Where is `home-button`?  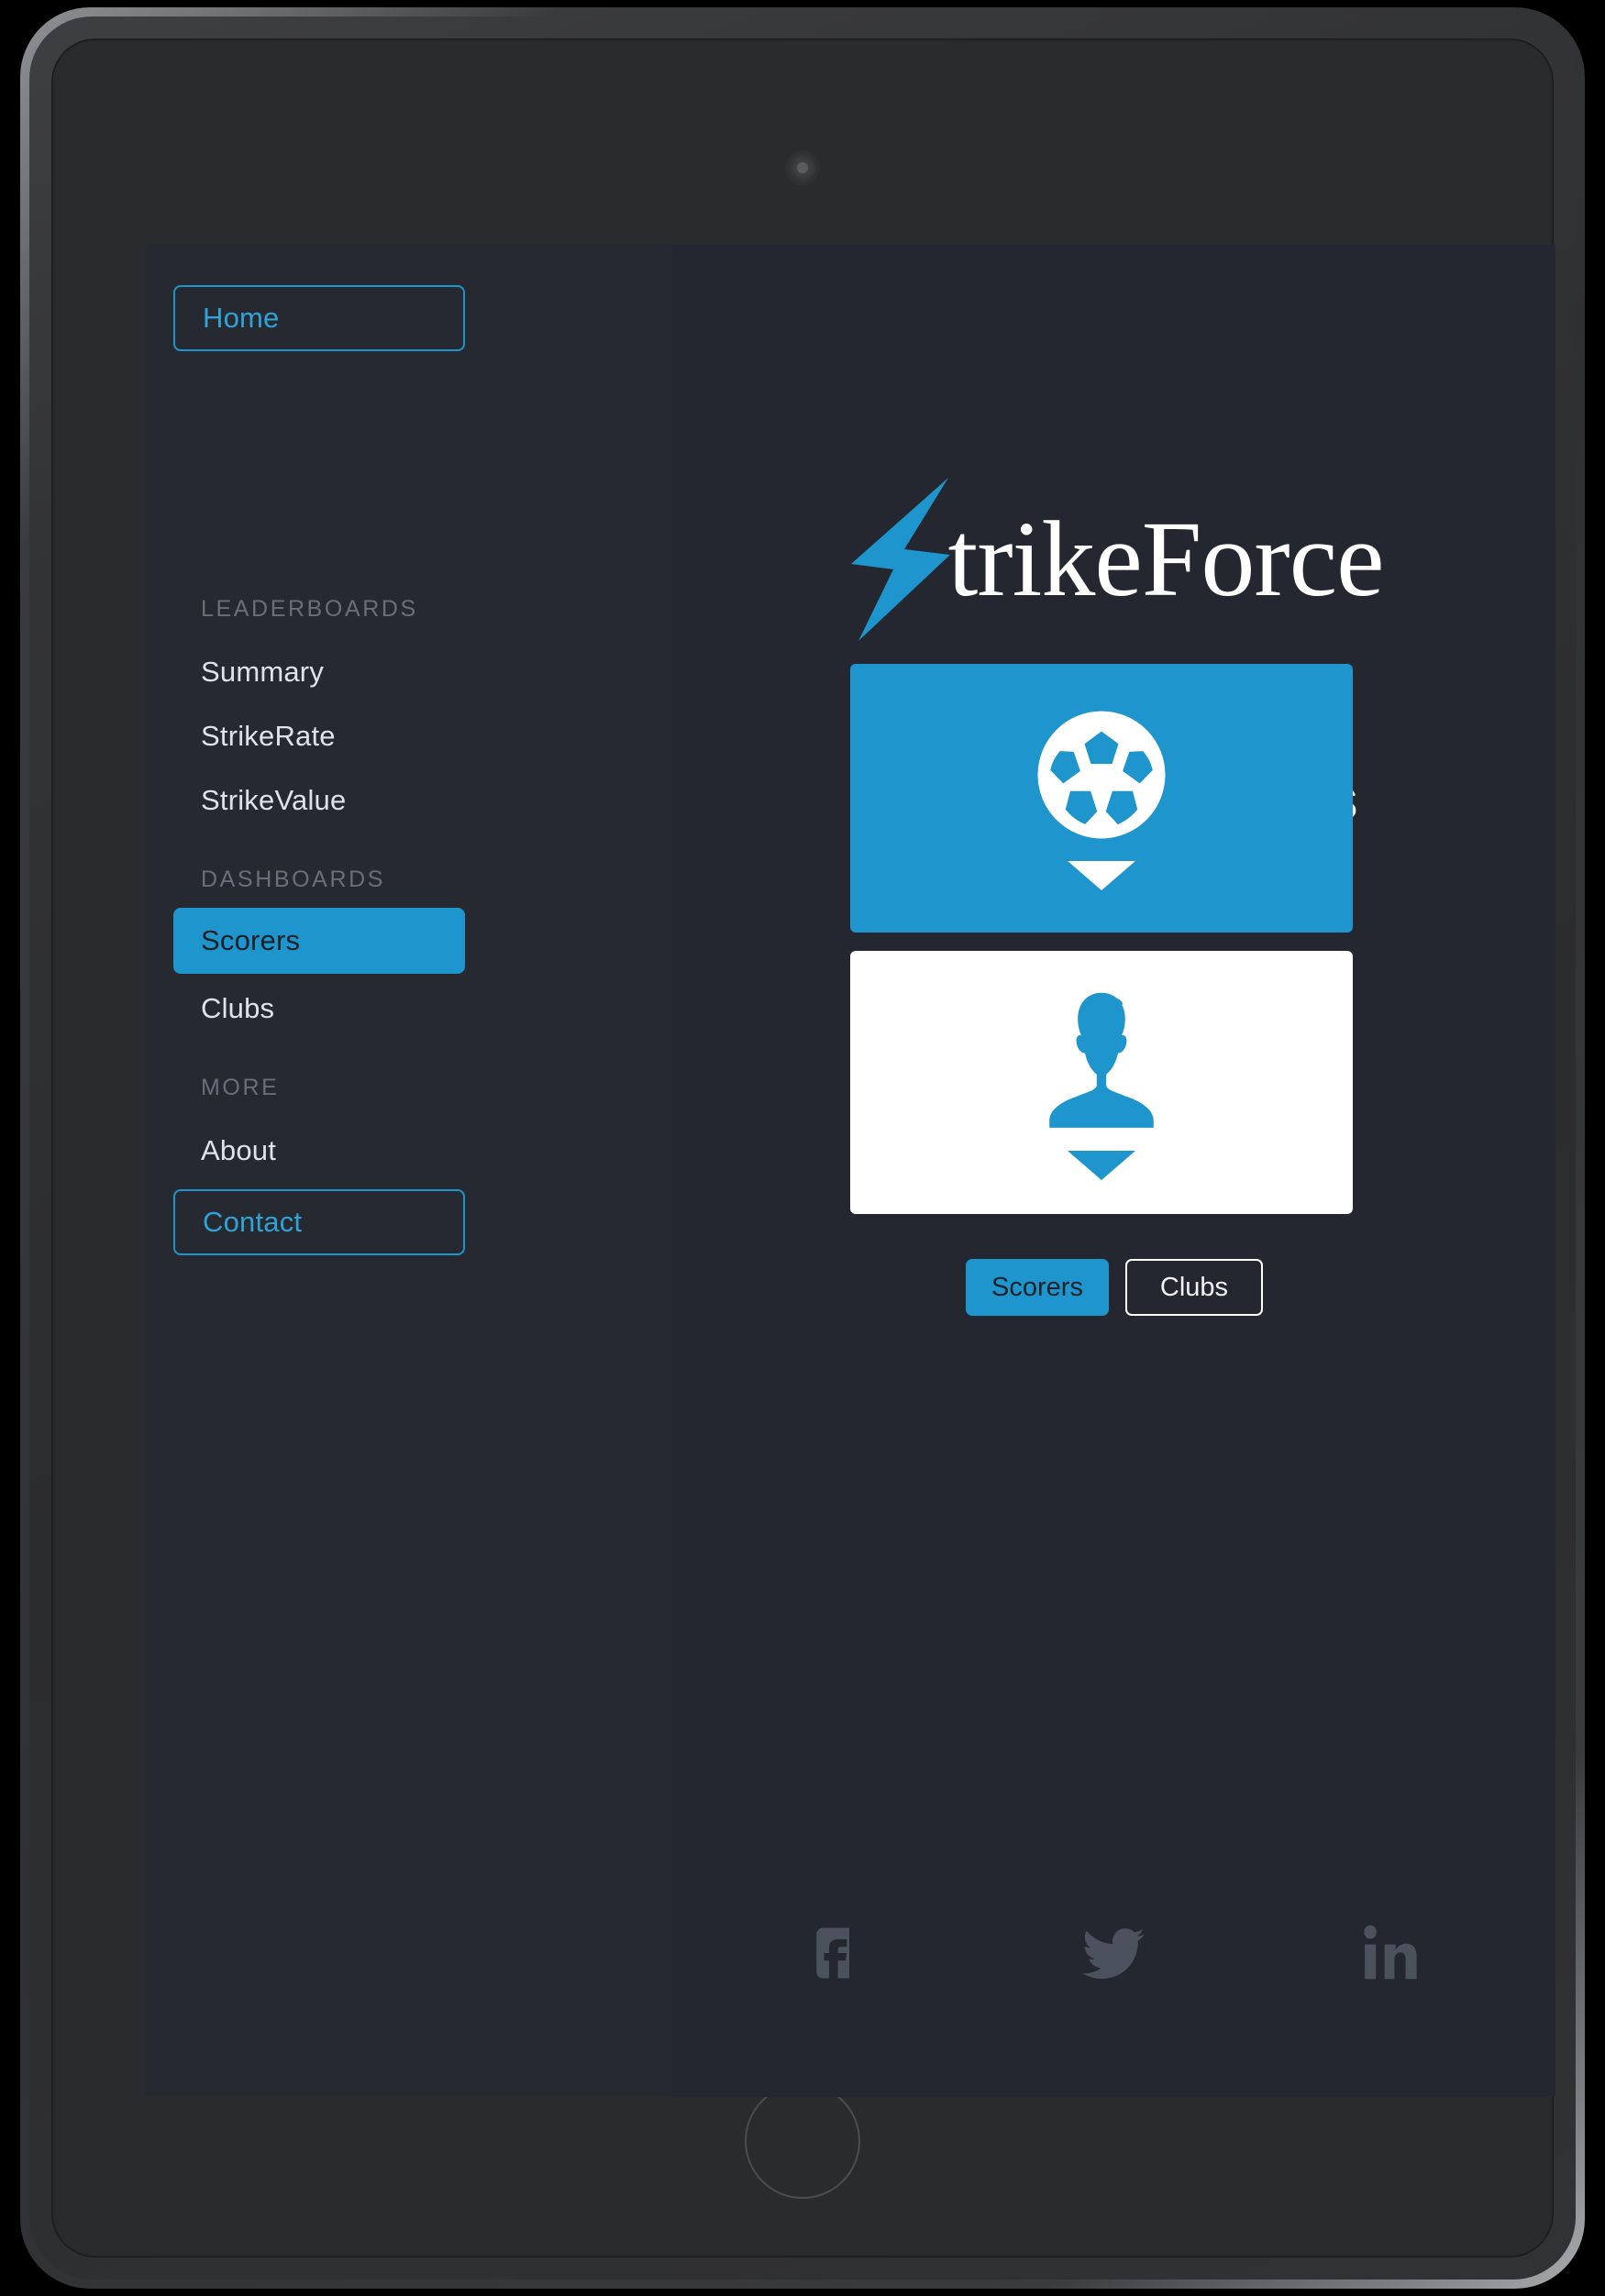
home-button is located at coordinates (802, 2141).